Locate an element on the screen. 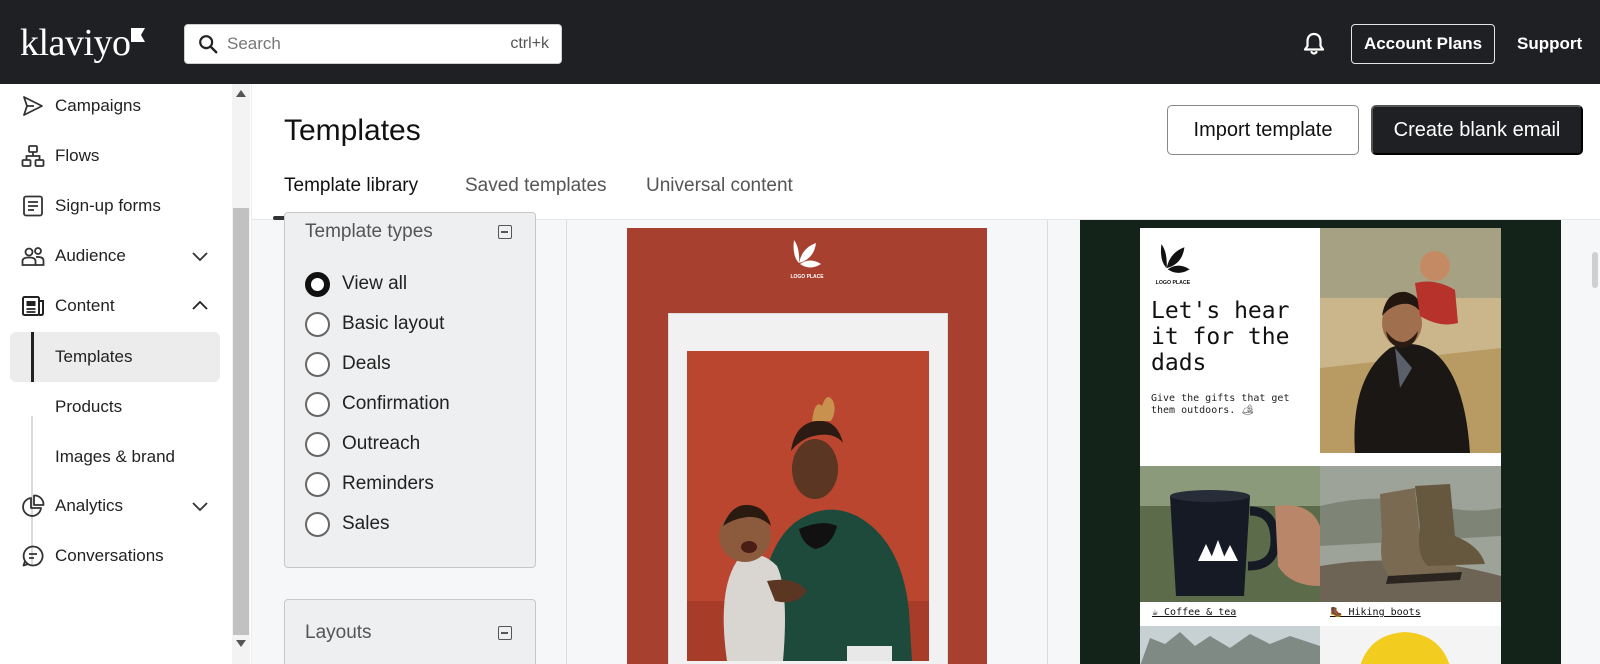  search-icon is located at coordinates (208, 44).